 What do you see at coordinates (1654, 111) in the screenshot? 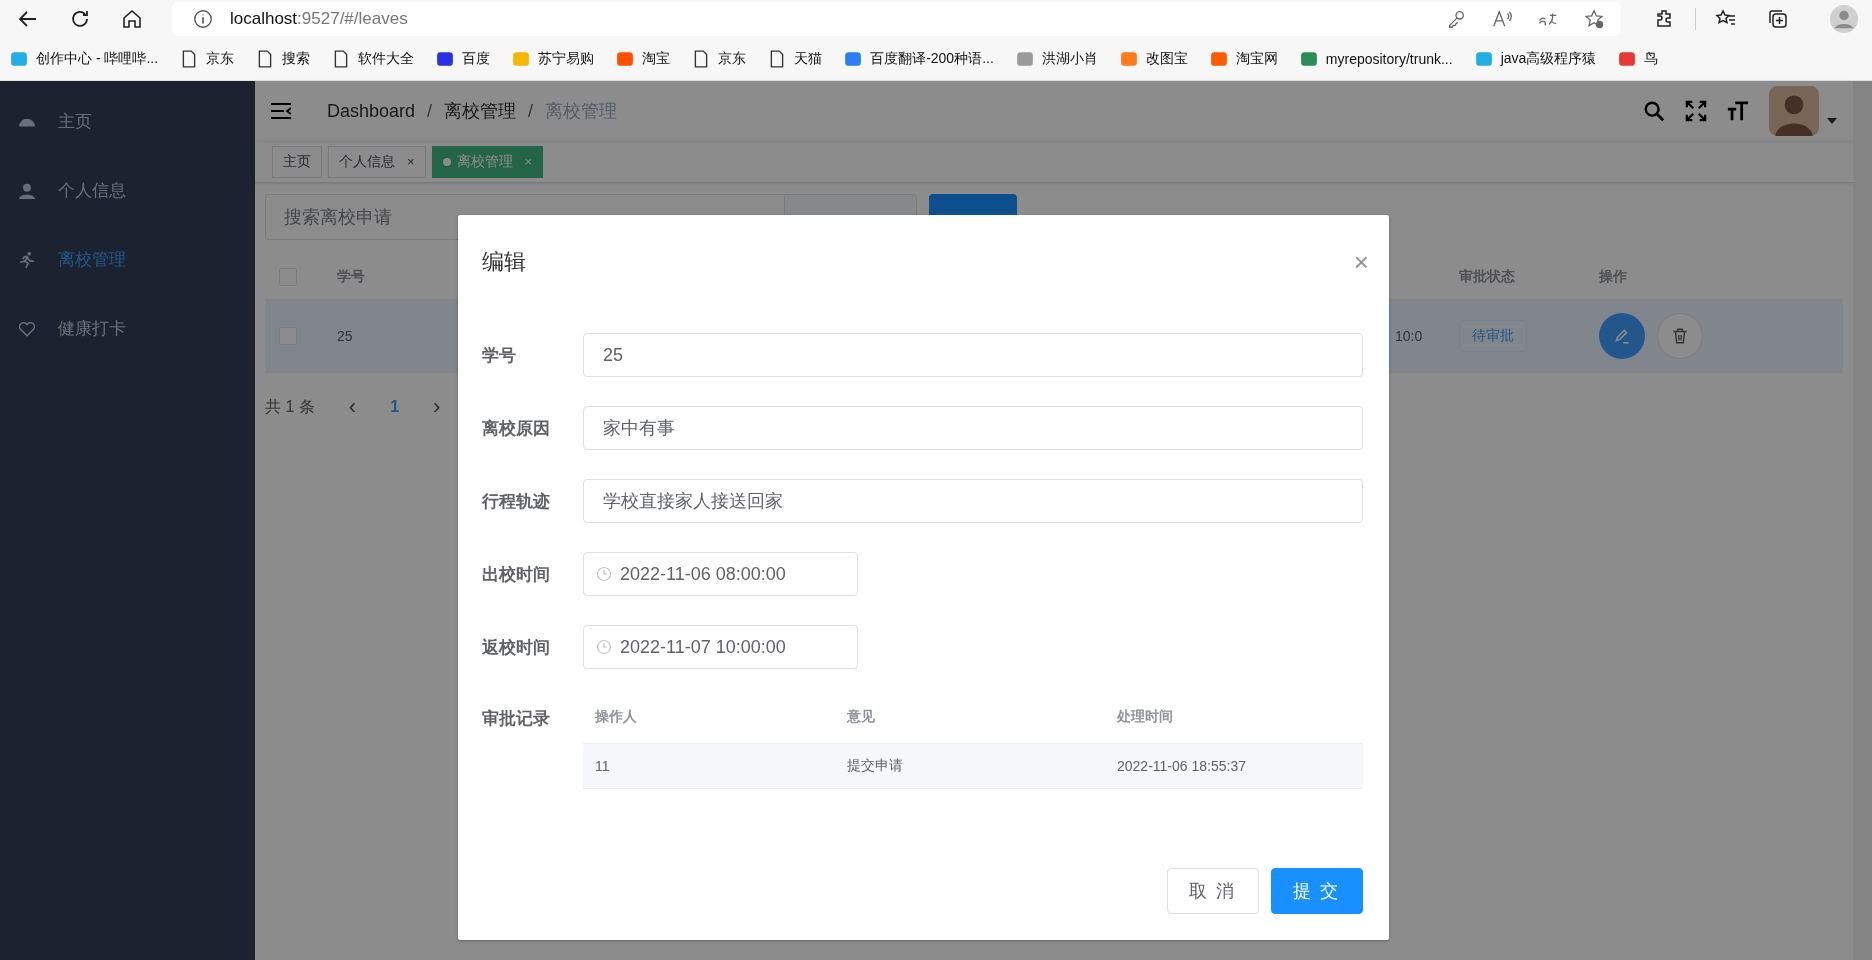
I see `search-icon` at bounding box center [1654, 111].